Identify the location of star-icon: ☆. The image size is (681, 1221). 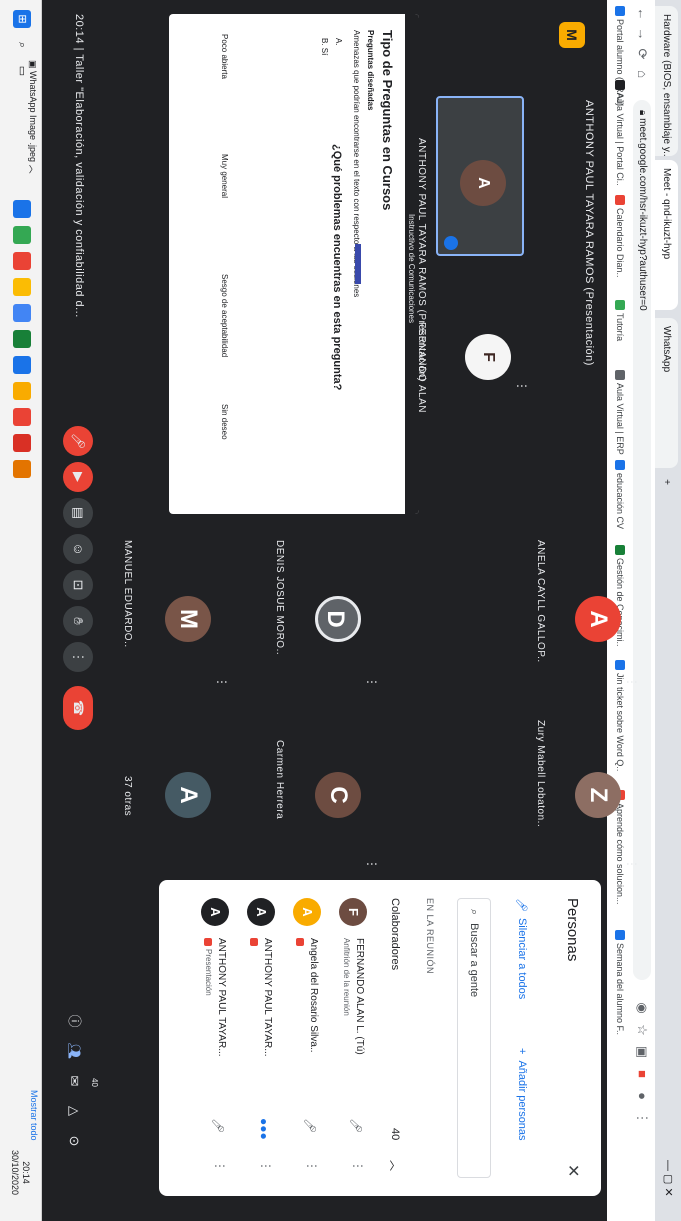
(642, 1030).